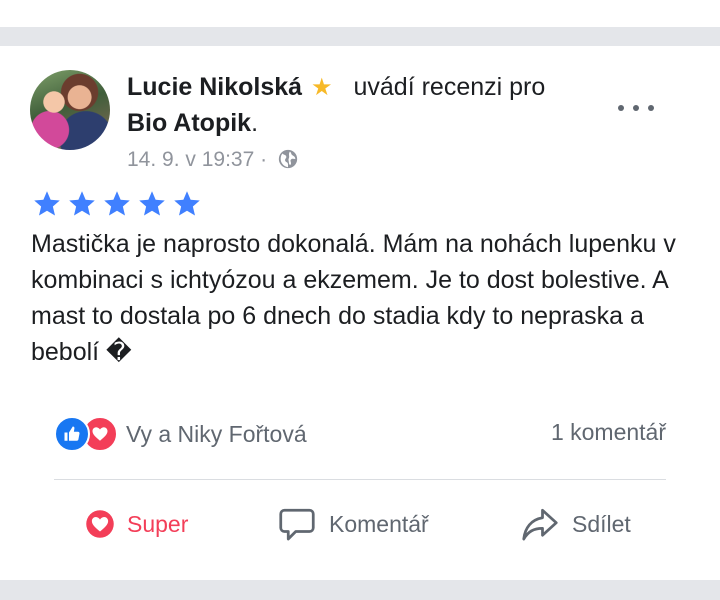 This screenshot has height=600, width=720. I want to click on star-rating, so click(117, 204).